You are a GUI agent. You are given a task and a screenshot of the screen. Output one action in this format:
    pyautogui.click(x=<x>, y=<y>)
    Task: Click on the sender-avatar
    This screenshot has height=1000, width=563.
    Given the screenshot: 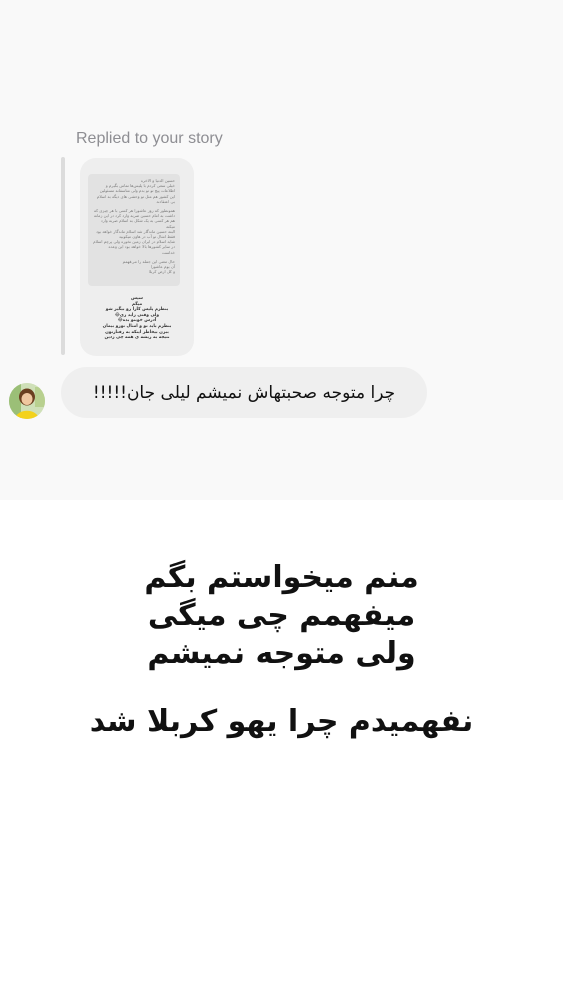 What is the action you would take?
    pyautogui.click(x=27, y=401)
    